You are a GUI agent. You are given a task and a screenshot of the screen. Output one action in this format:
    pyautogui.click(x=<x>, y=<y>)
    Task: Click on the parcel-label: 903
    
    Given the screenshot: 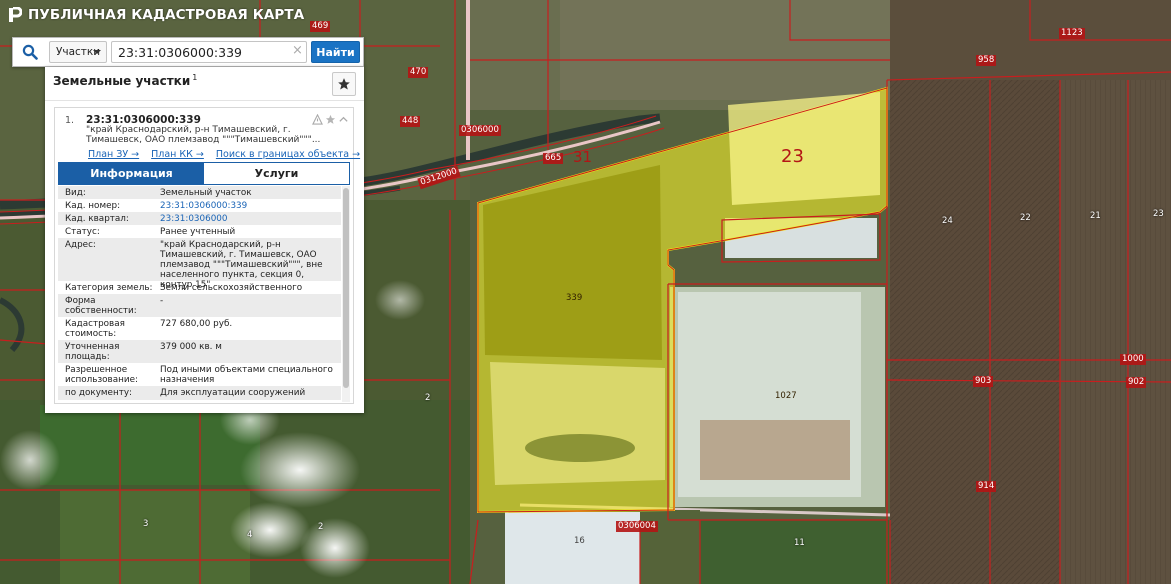 What is the action you would take?
    pyautogui.click(x=983, y=381)
    